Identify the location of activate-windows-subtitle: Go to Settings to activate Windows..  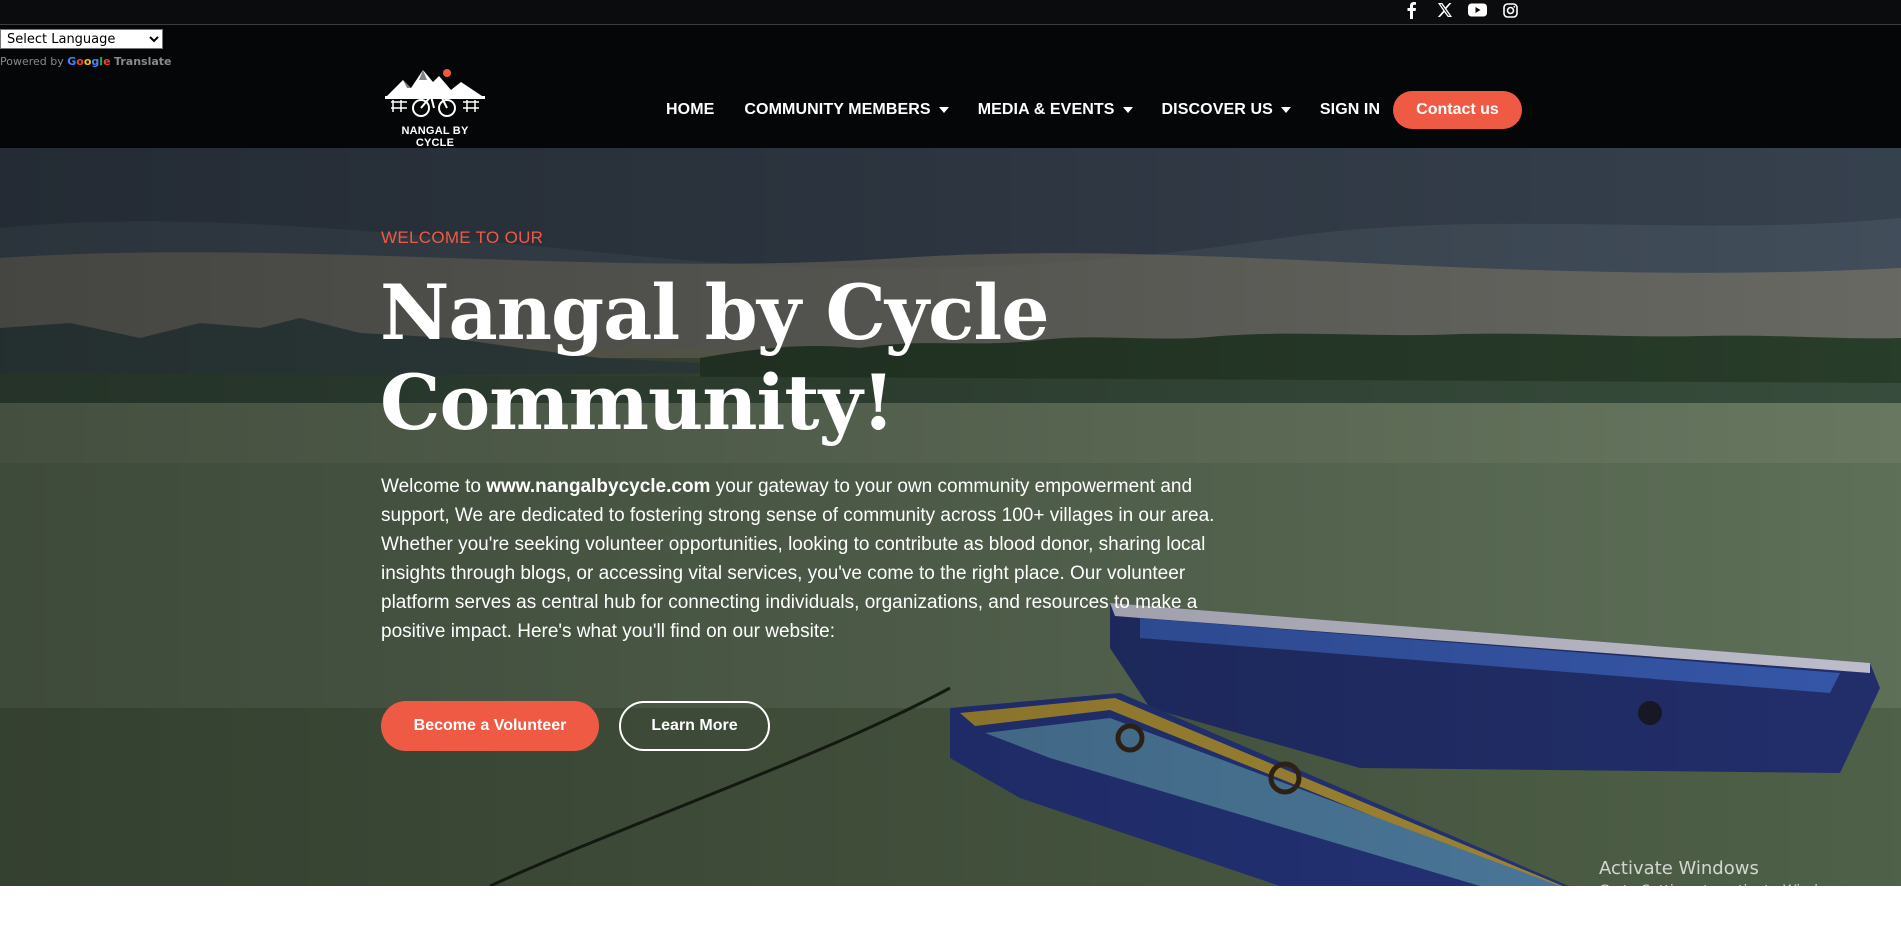
(1724, 891).